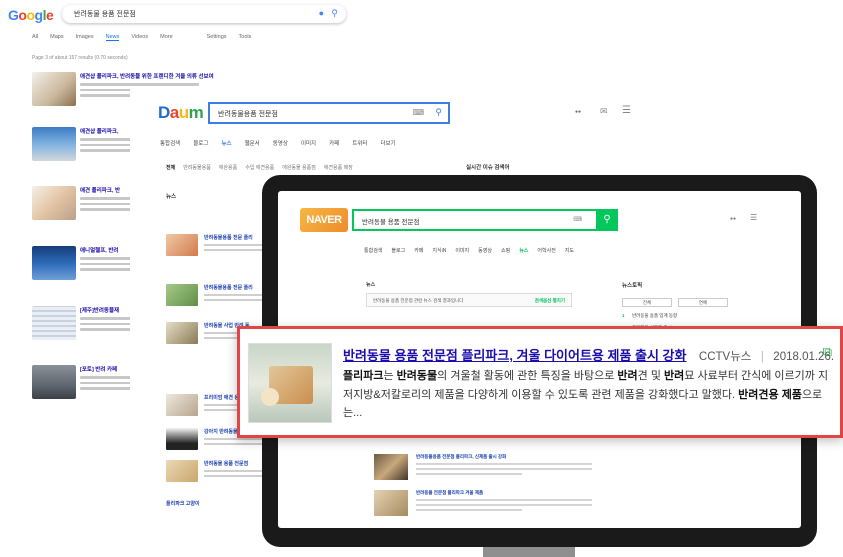  Describe the element at coordinates (270, 397) in the screenshot. I see `product-bowl` at that location.